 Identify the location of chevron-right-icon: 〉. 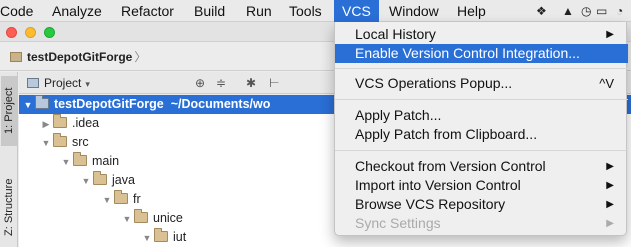
(140, 57).